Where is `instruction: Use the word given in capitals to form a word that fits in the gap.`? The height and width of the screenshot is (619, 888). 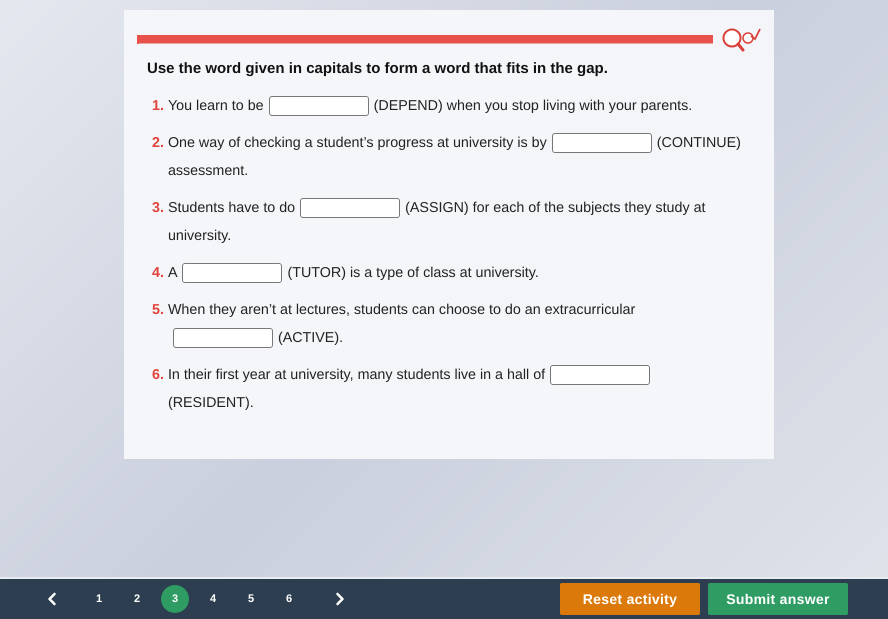
instruction: Use the word given in capitals to form a word that fits in the gap. is located at coordinates (378, 68).